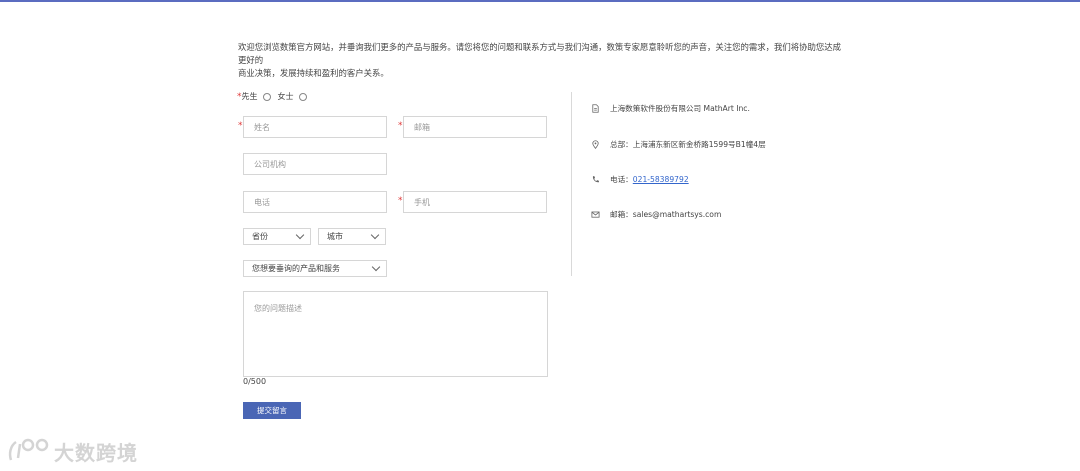 This screenshot has width=1080, height=471. Describe the element at coordinates (688, 144) in the screenshot. I see `address-text: 总部：上海浦东新区新金桥路1599号B1幢4层` at that location.